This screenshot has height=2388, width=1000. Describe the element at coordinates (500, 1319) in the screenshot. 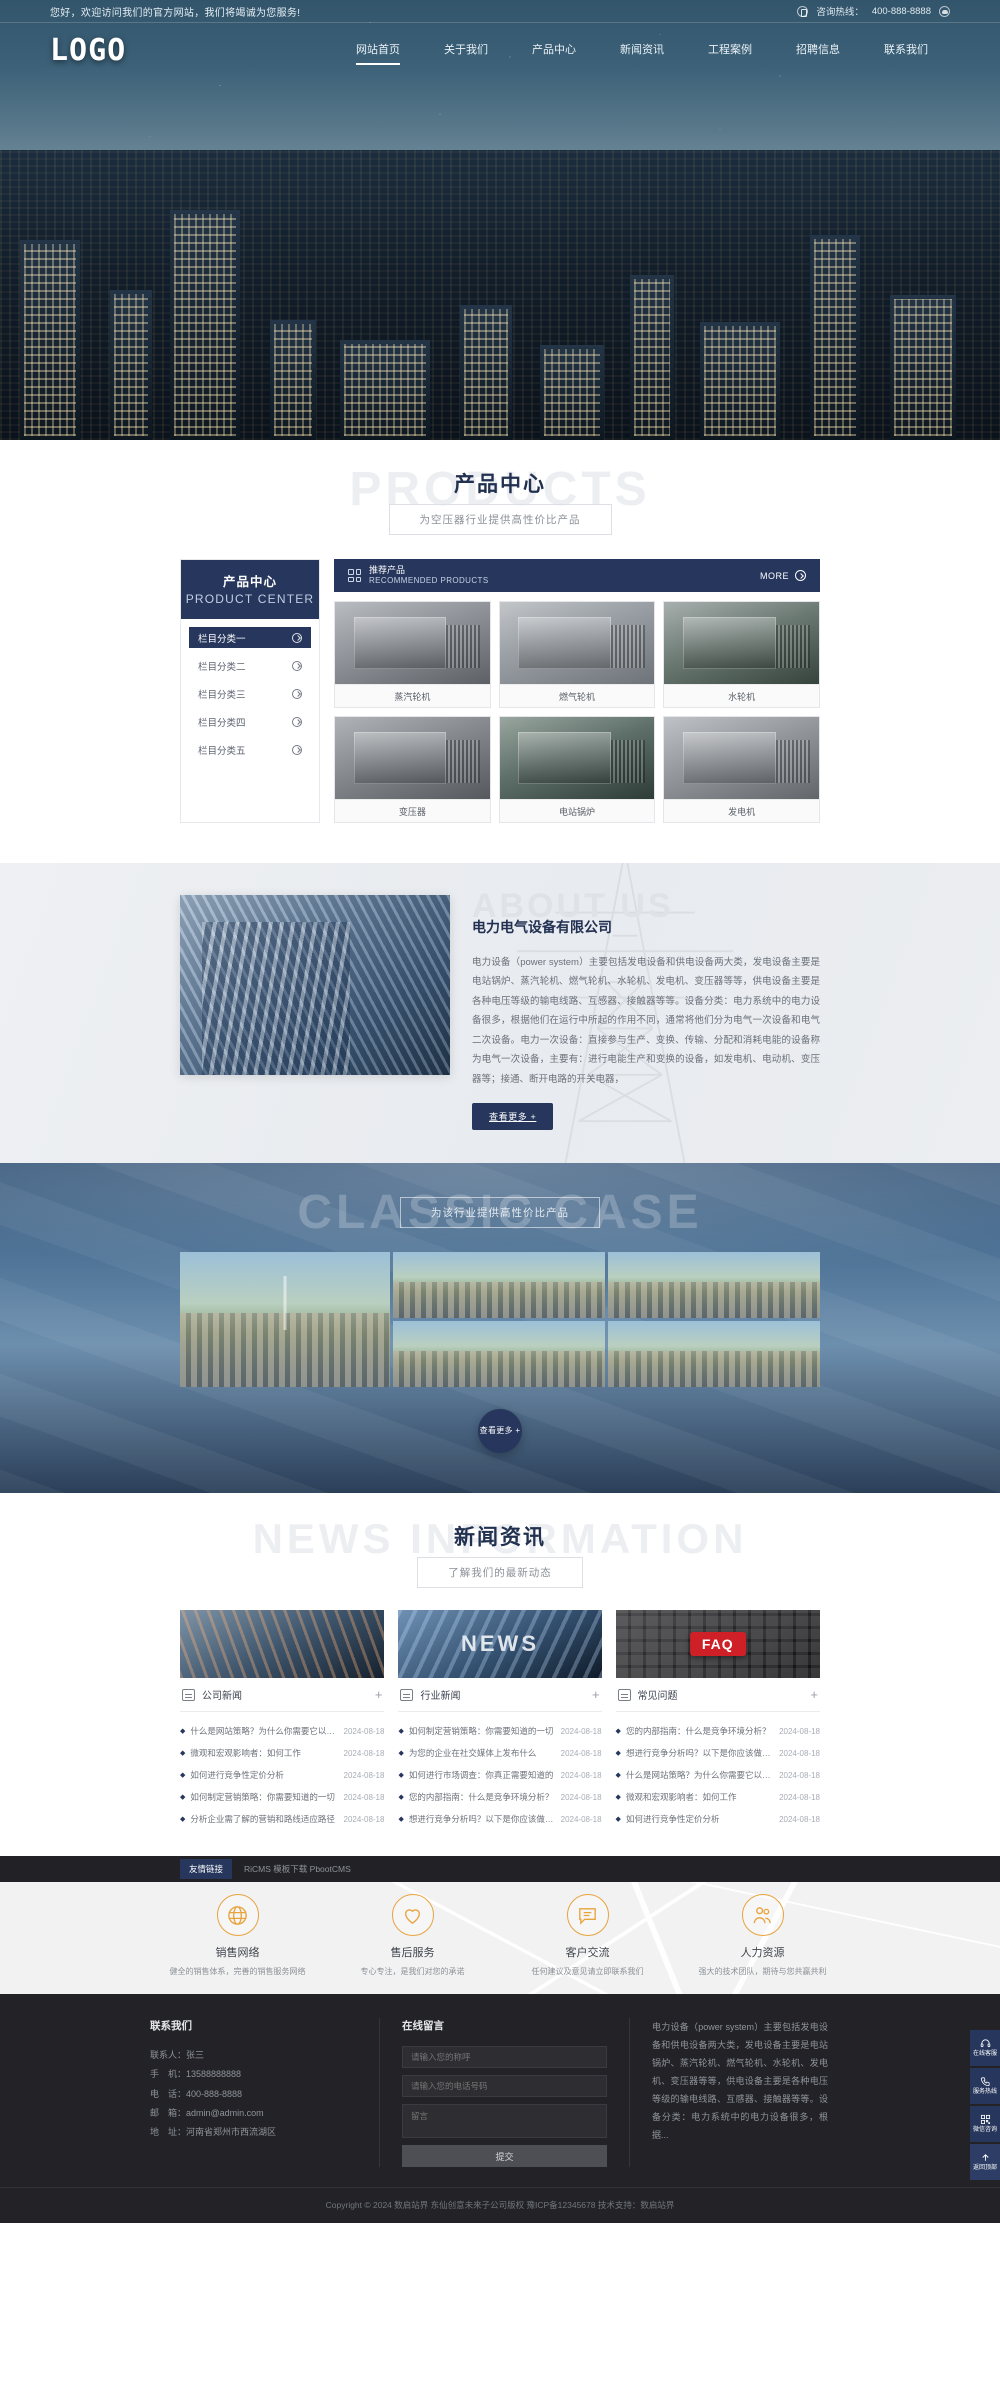

I see `cases-gallery` at that location.